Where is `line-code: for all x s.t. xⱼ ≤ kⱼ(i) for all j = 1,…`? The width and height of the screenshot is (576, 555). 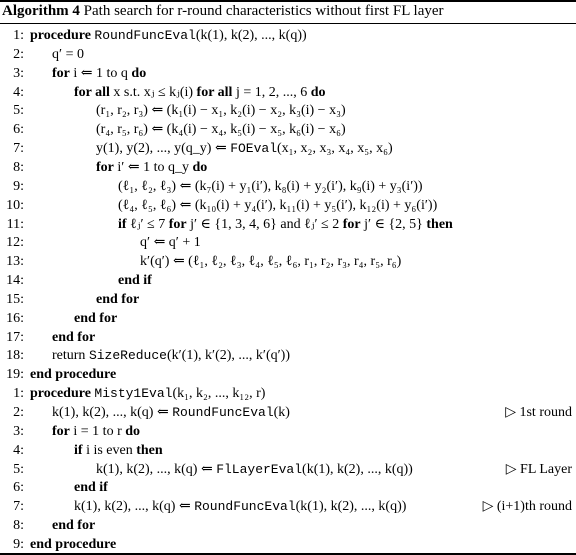
line-code: for all x s.t. xⱼ ≤ kⱼ(i) for all j = 1,… is located at coordinates (200, 92).